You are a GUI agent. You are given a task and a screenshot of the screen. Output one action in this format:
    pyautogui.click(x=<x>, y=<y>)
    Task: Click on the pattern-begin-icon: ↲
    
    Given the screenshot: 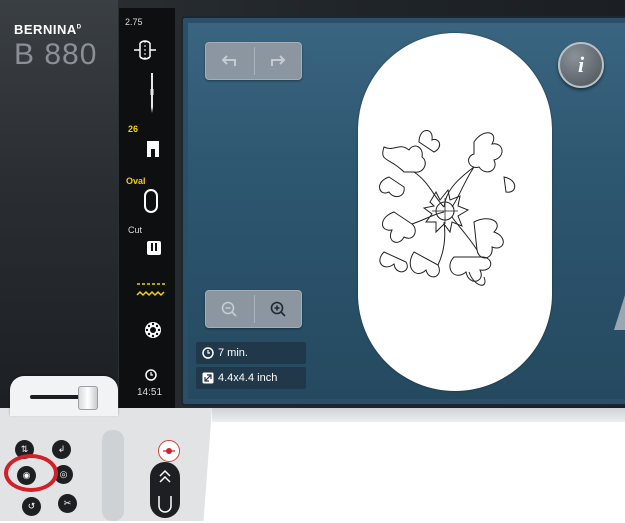 What is the action you would take?
    pyautogui.click(x=61, y=449)
    